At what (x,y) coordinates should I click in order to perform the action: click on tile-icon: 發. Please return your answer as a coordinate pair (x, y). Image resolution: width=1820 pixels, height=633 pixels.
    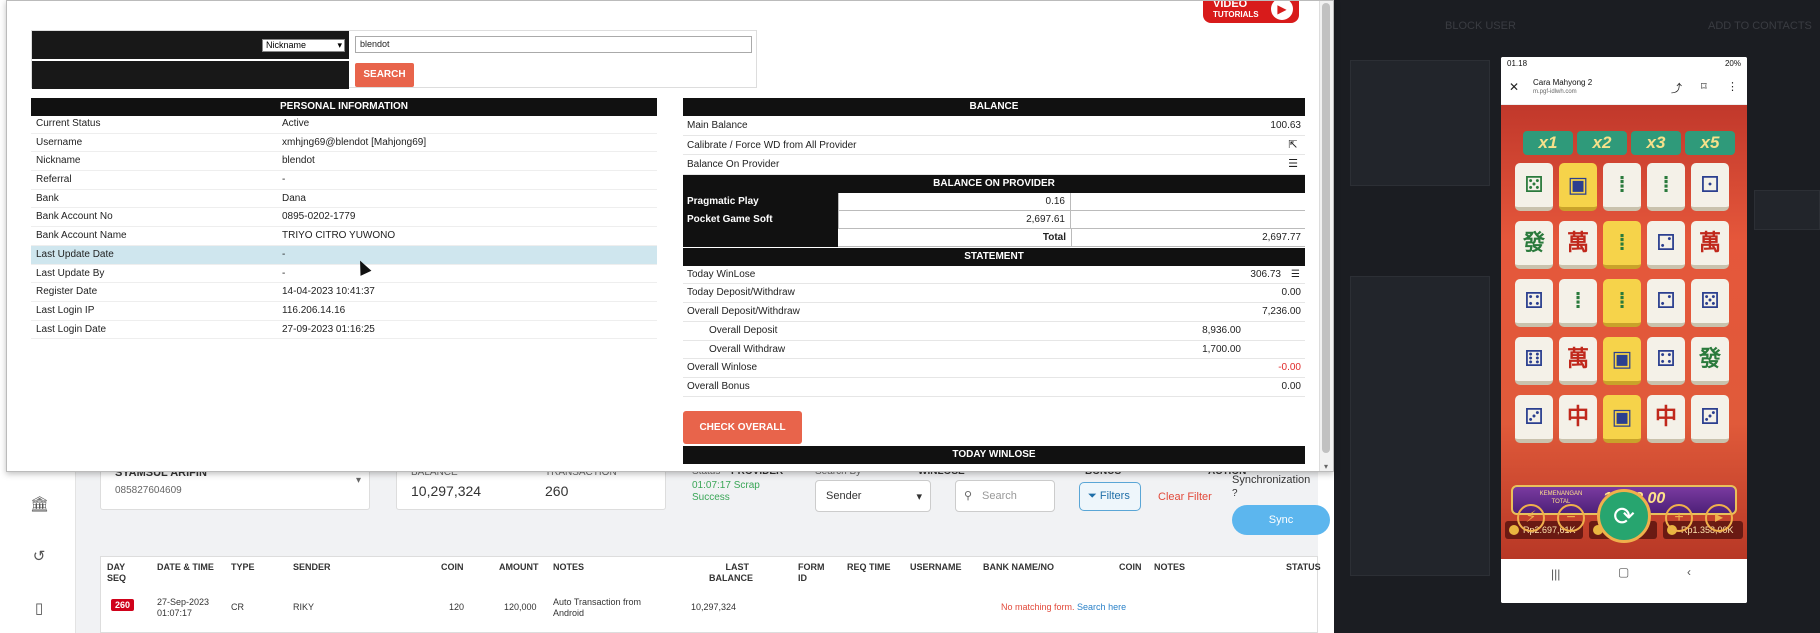
    Looking at the image, I should click on (1710, 361).